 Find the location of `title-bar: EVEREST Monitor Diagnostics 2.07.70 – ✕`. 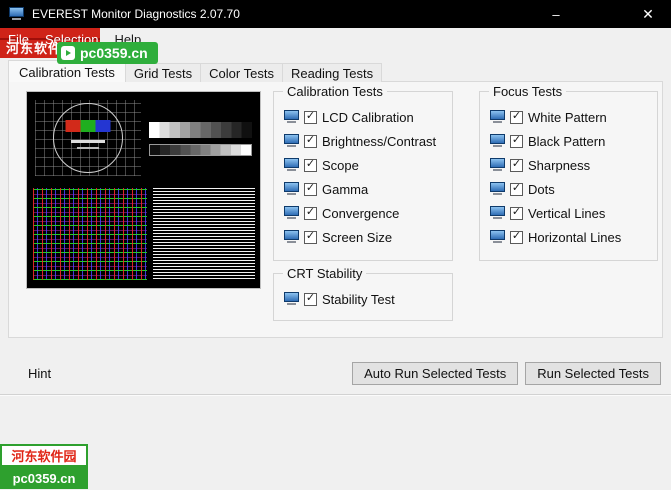

title-bar: EVEREST Monitor Diagnostics 2.07.70 – ✕ is located at coordinates (335, 14).